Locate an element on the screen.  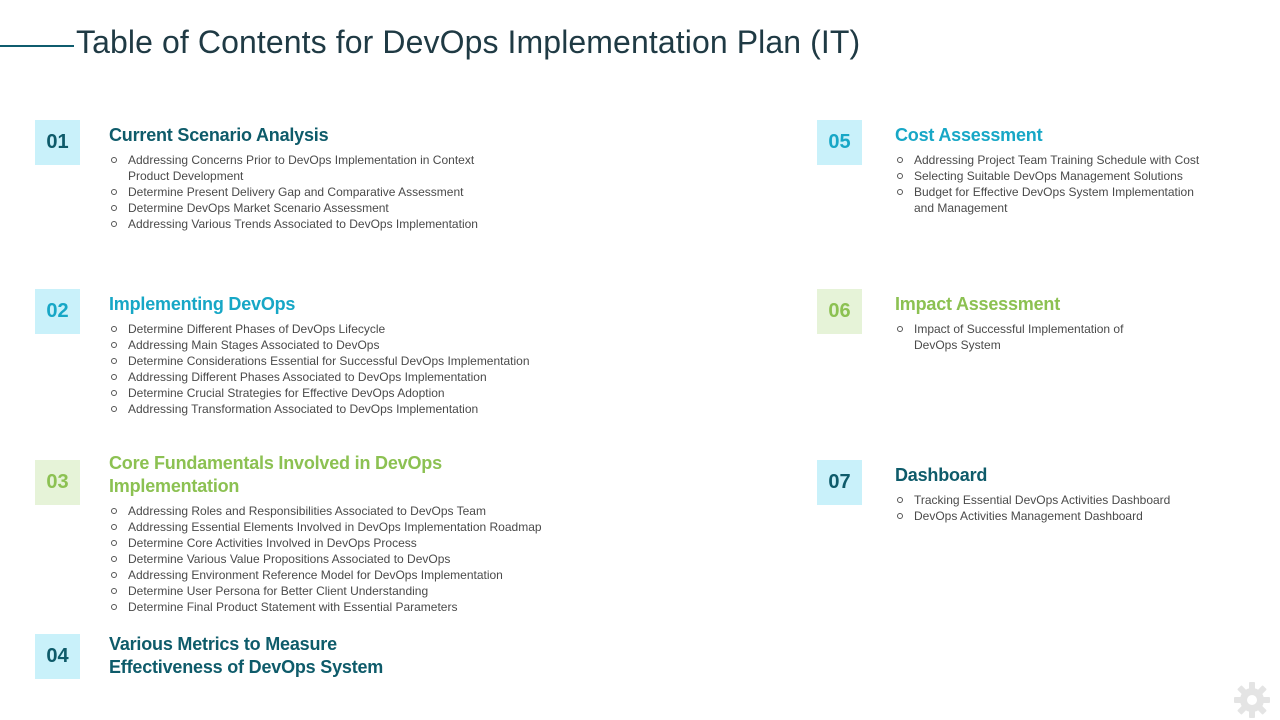
list-item: DevOps Activities Management Dashboard is located at coordinates (1032, 516).